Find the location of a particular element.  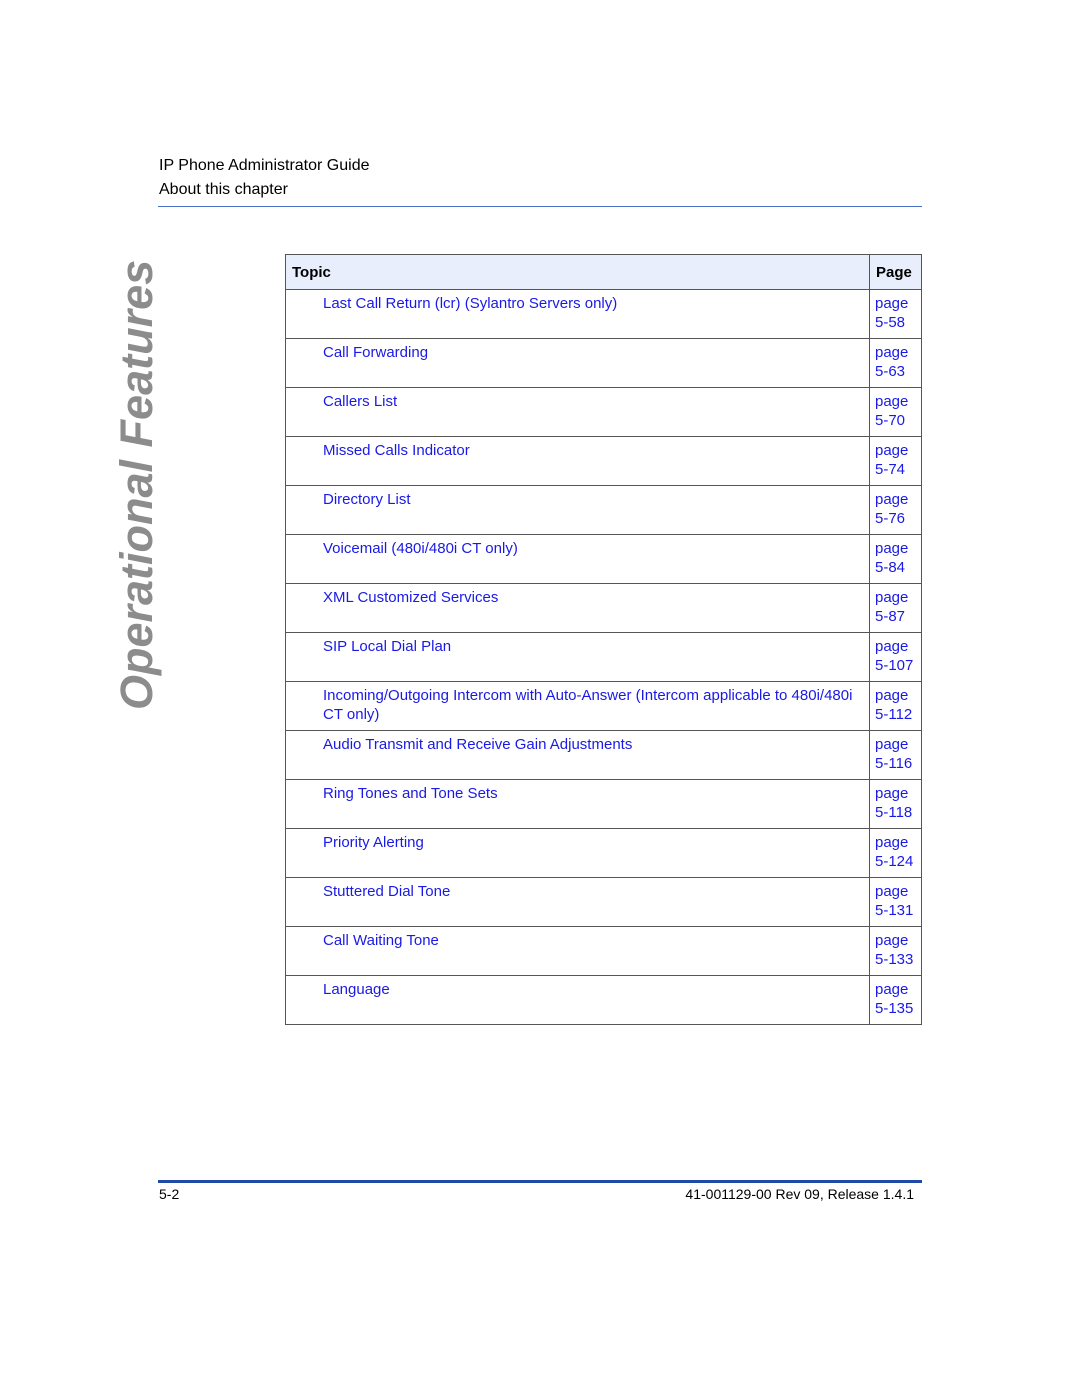

page-cell: page 5-84 is located at coordinates (895, 559).